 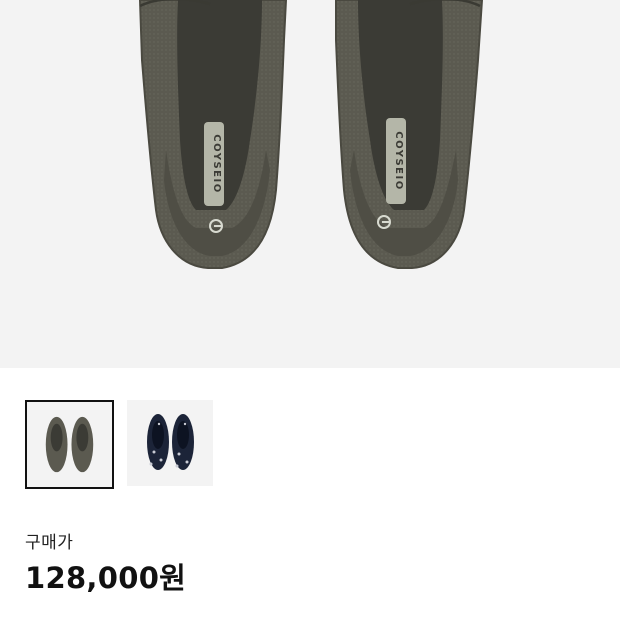 I want to click on thumbnail-list, so click(x=119, y=444).